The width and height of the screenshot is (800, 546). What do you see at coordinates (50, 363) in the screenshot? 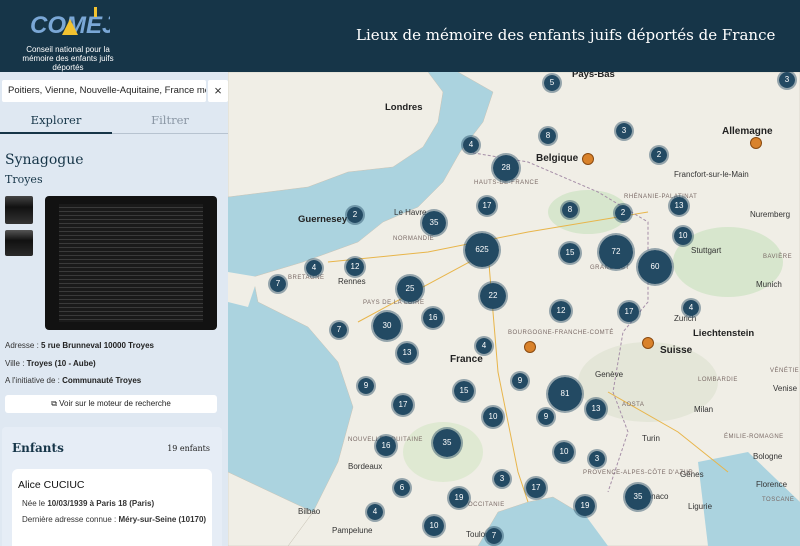
I see `place-city-info: Ville : Troyes (10 - Aube)` at bounding box center [50, 363].